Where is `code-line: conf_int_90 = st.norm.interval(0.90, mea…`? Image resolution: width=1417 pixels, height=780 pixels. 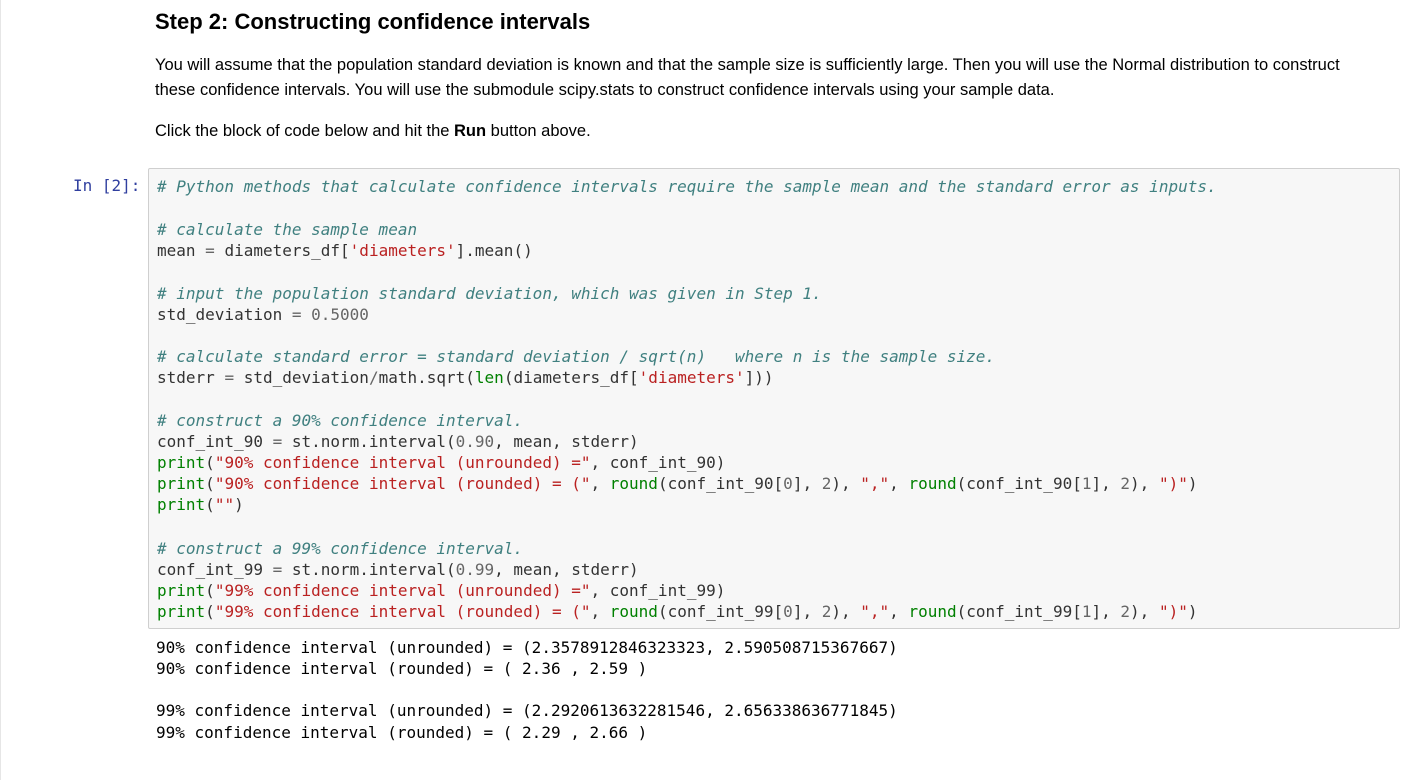
code-line: conf_int_90 = st.norm.interval(0.90, mea… is located at coordinates (398, 441).